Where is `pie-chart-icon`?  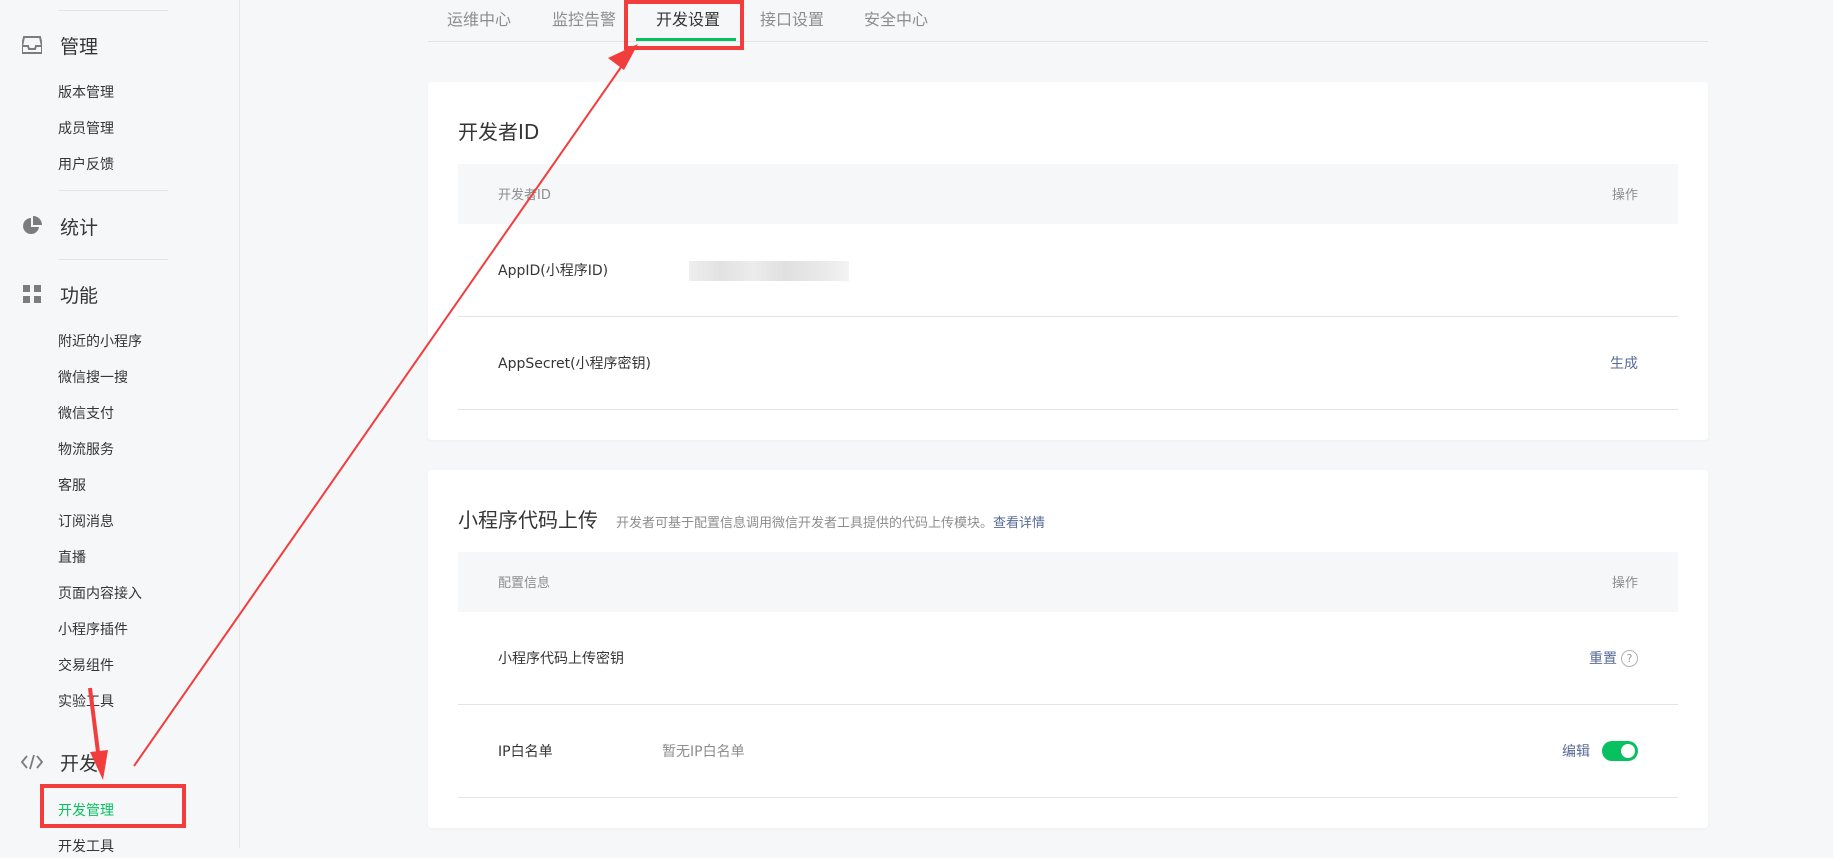 pie-chart-icon is located at coordinates (32, 226).